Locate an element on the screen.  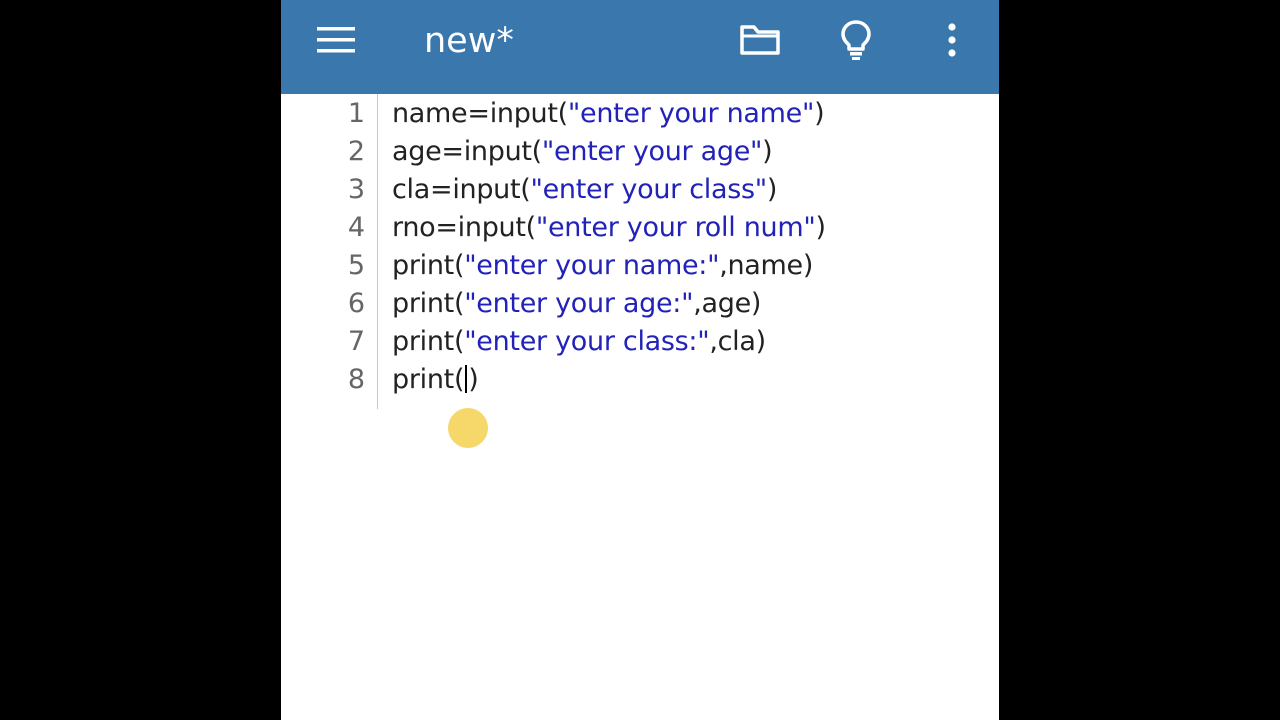
line-number: 3 is located at coordinates (356, 189).